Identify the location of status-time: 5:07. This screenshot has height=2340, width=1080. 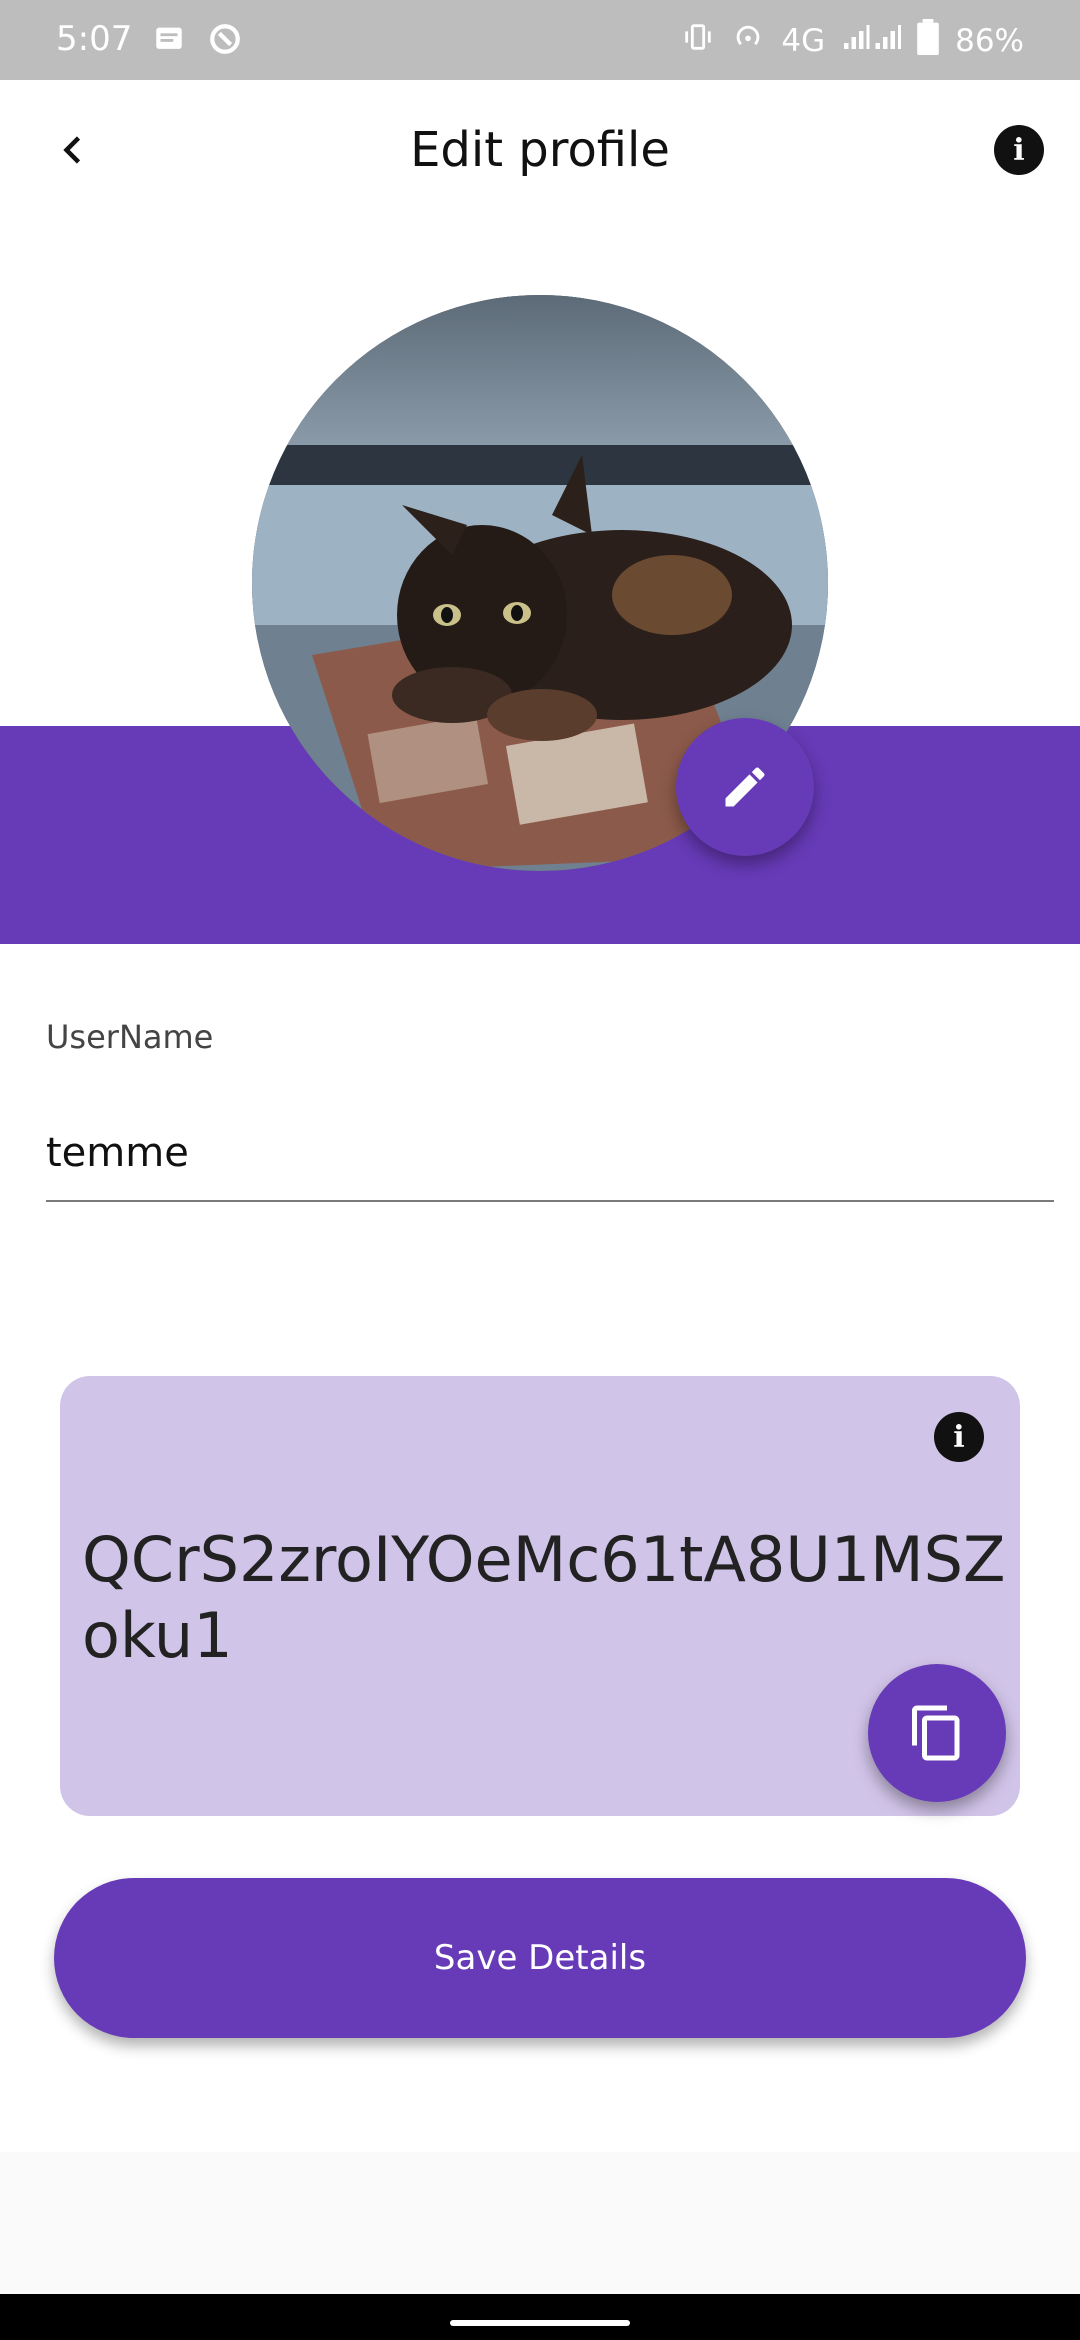
(94, 39).